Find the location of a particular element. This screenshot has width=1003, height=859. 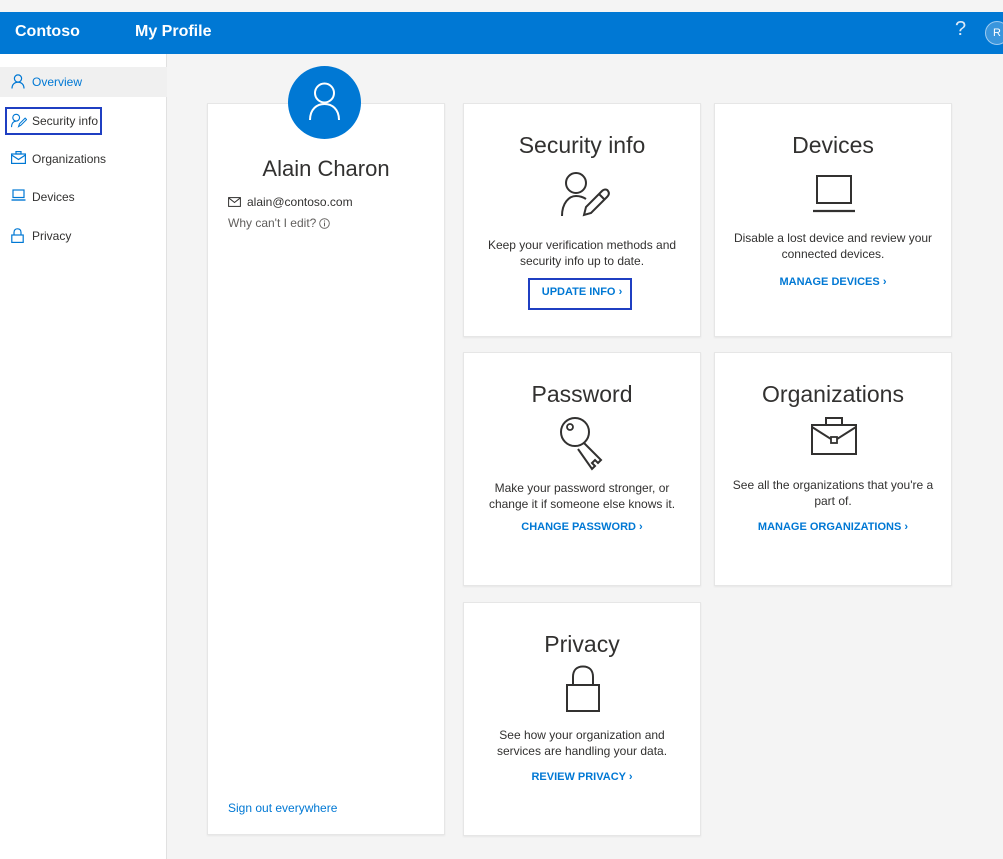

sidebar-item-security-info: Security info is located at coordinates (83, 121).